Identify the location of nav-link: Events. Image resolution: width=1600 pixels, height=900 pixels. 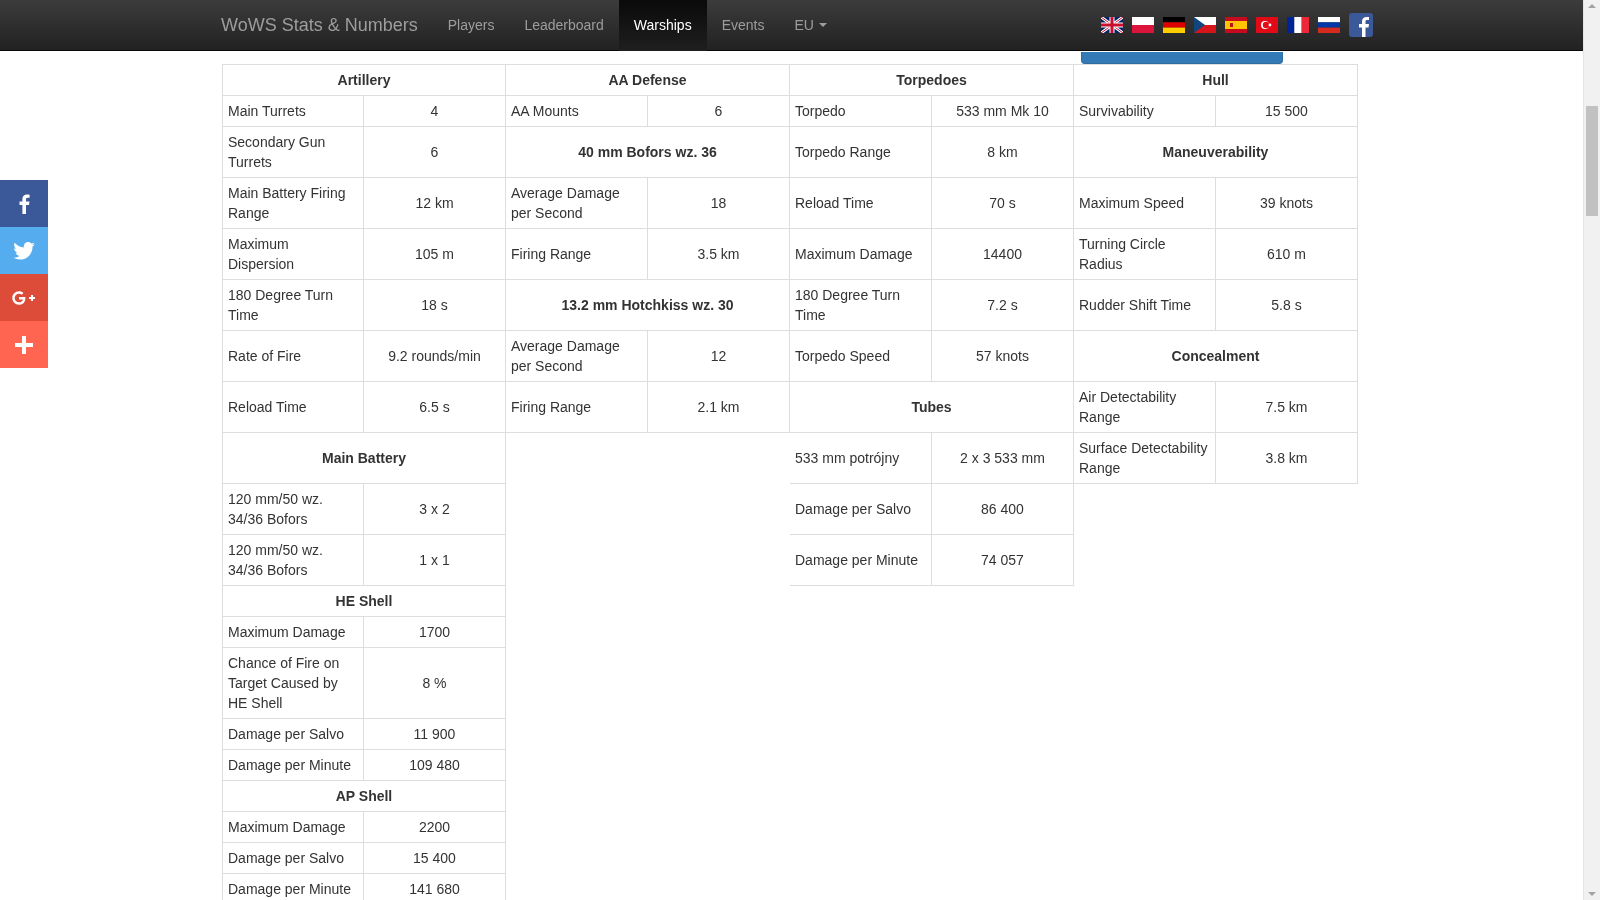
(743, 25).